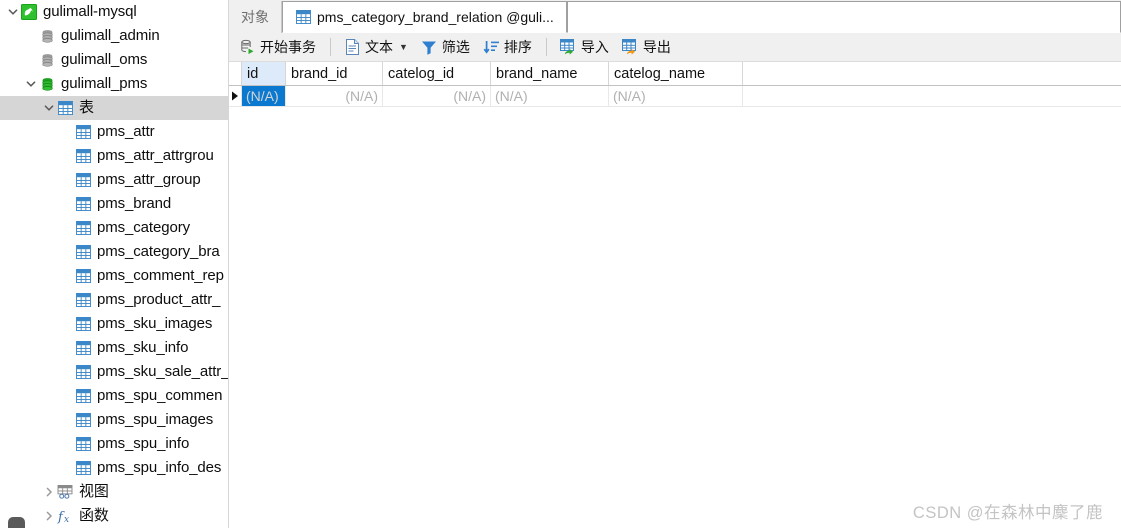  I want to click on column-header: brand_id, so click(334, 73).